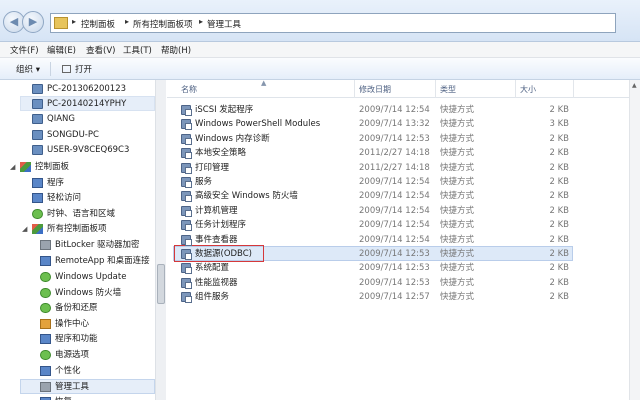 This screenshot has height=400, width=640. Describe the element at coordinates (69, 308) in the screenshot. I see `nav-all-item: 备份和还原` at that location.